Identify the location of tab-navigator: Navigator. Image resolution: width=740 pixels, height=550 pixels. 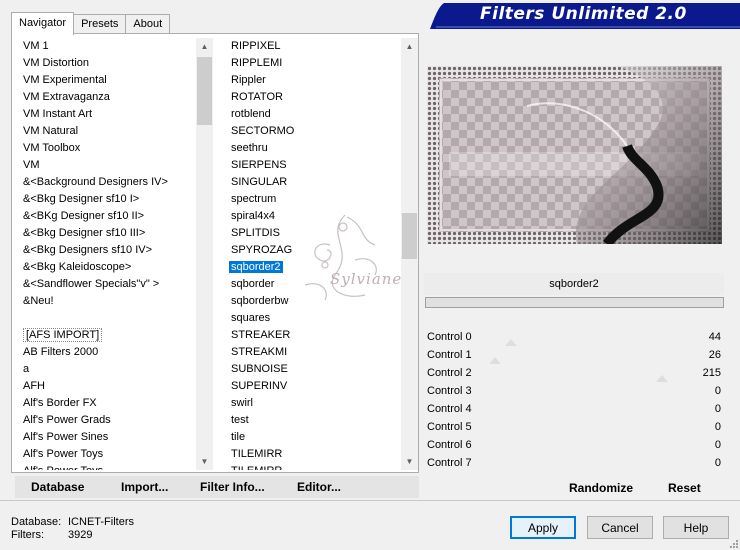
(43, 23).